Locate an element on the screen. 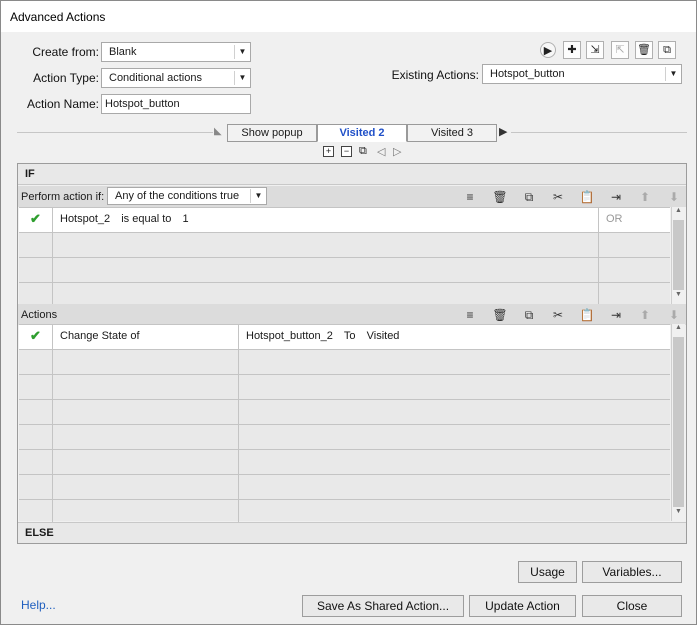 The image size is (697, 625). tabs-divider-left is located at coordinates (115, 132).